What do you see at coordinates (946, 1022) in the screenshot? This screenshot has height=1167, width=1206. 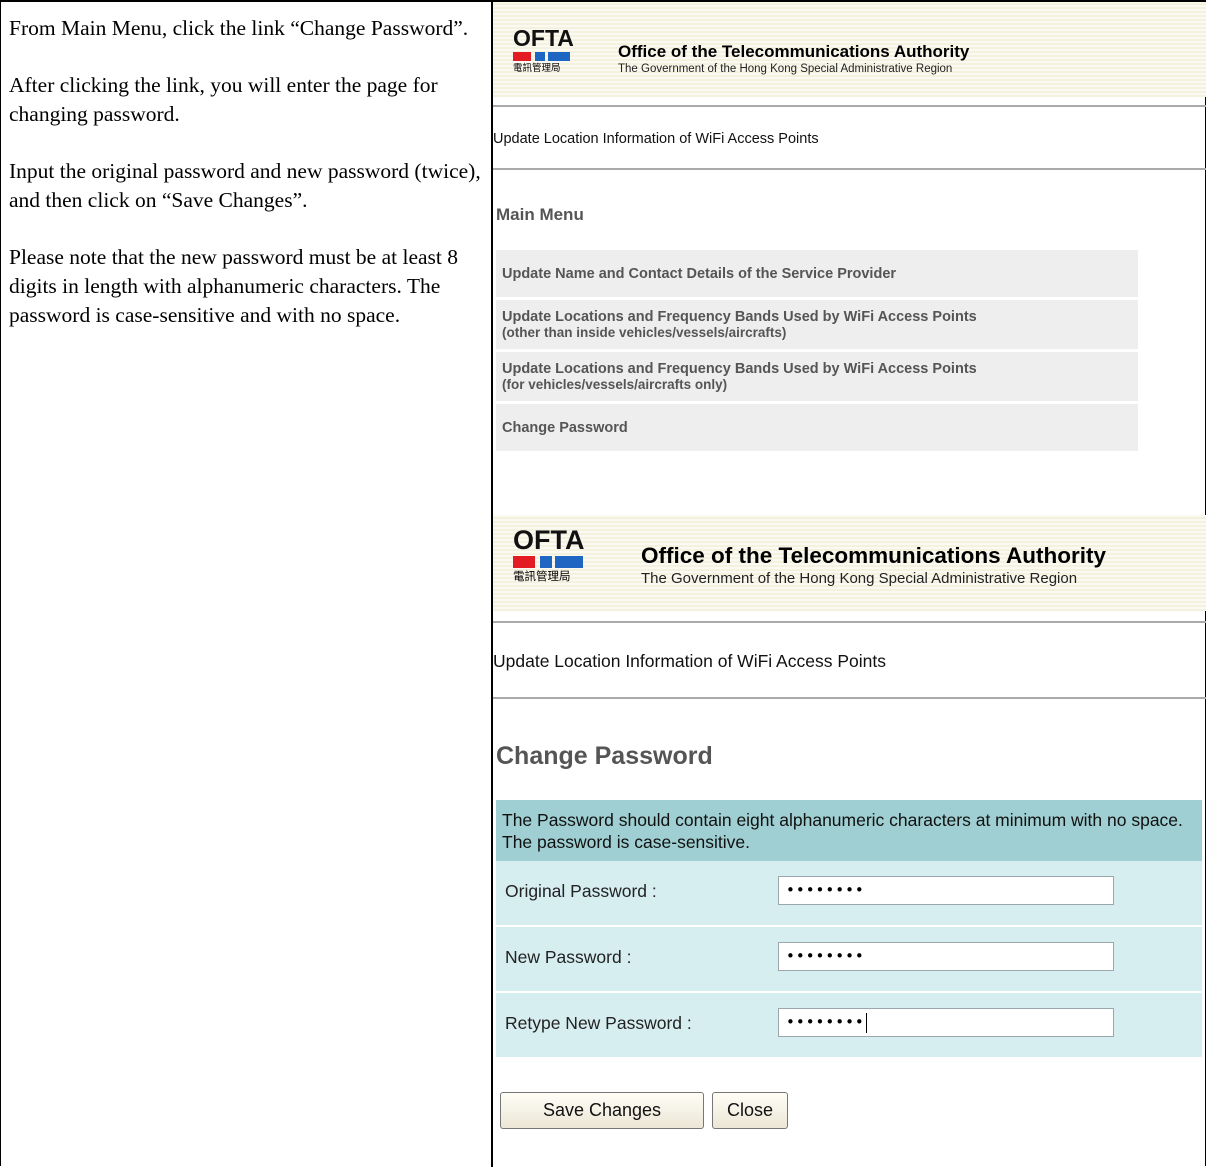 I see `retype-password-input: ••••••••` at bounding box center [946, 1022].